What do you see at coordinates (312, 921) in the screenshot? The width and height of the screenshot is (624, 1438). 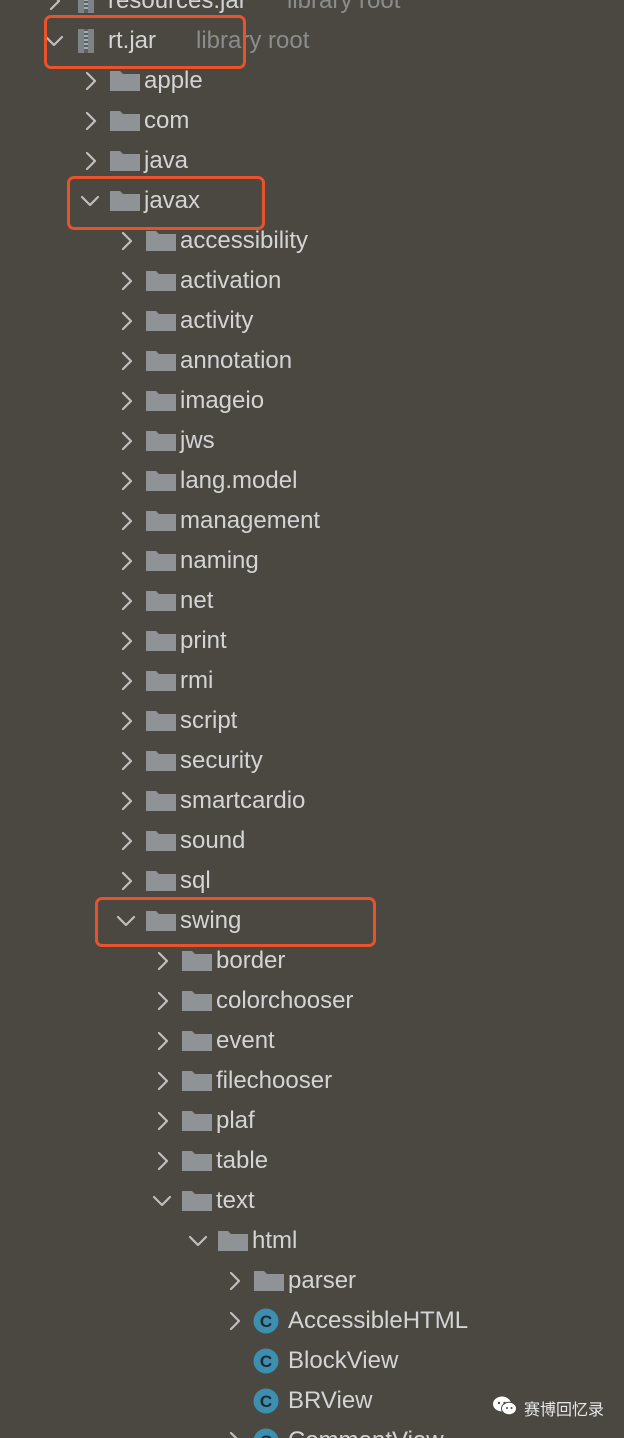 I see `tree-row-swing: swing` at bounding box center [312, 921].